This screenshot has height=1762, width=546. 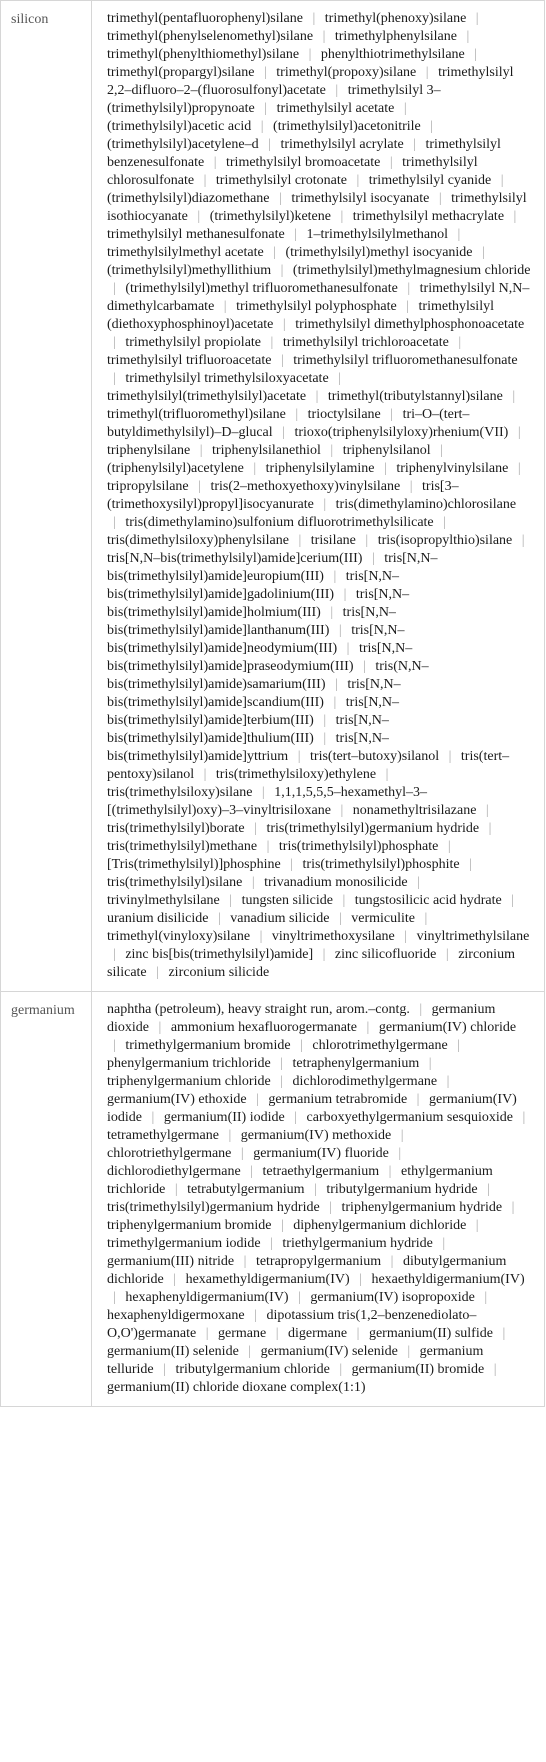 I want to click on compound-item: chlorotriethylgermane, so click(x=169, y=1153).